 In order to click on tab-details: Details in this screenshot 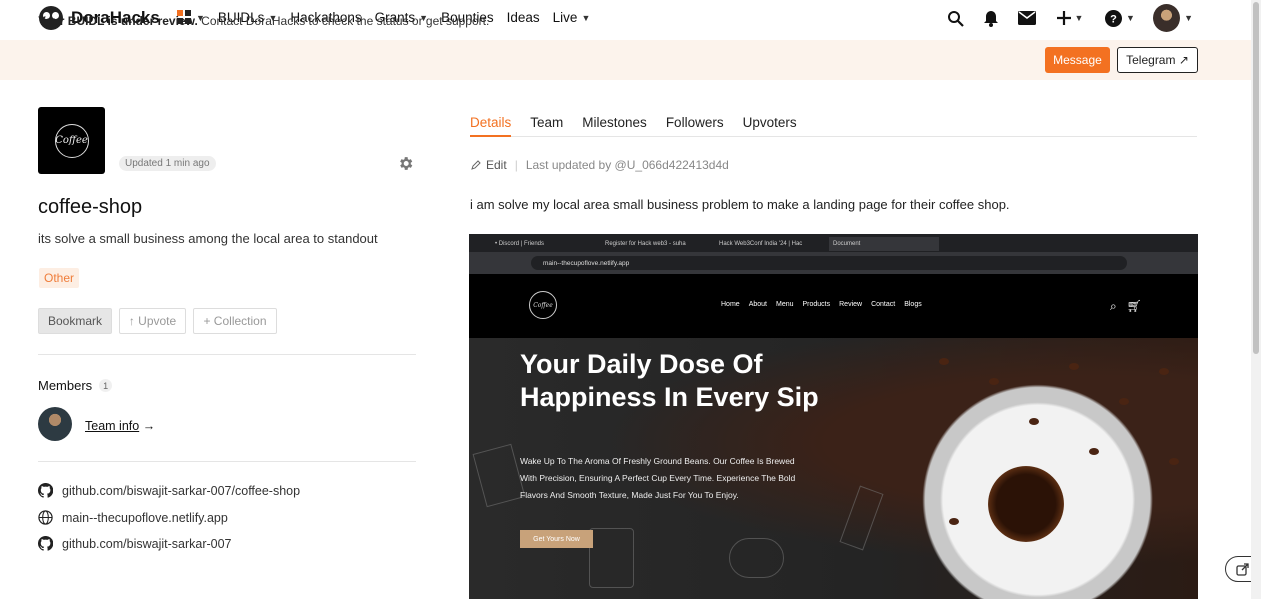, I will do `click(491, 126)`.